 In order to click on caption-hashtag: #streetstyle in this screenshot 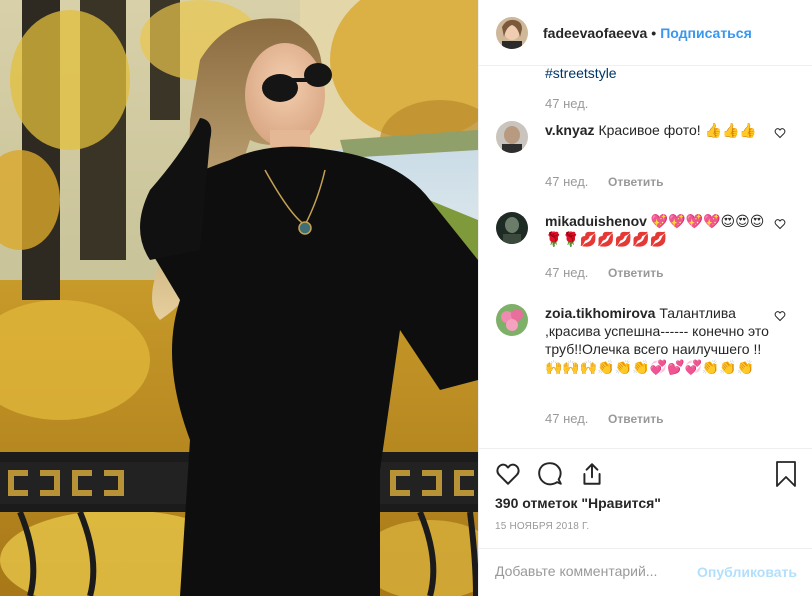, I will do `click(581, 73)`.